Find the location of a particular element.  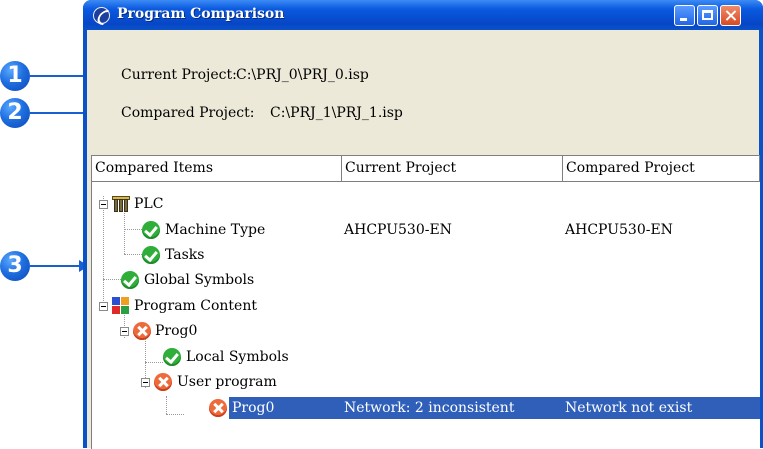

callout-badge-1: 1 is located at coordinates (15, 76).